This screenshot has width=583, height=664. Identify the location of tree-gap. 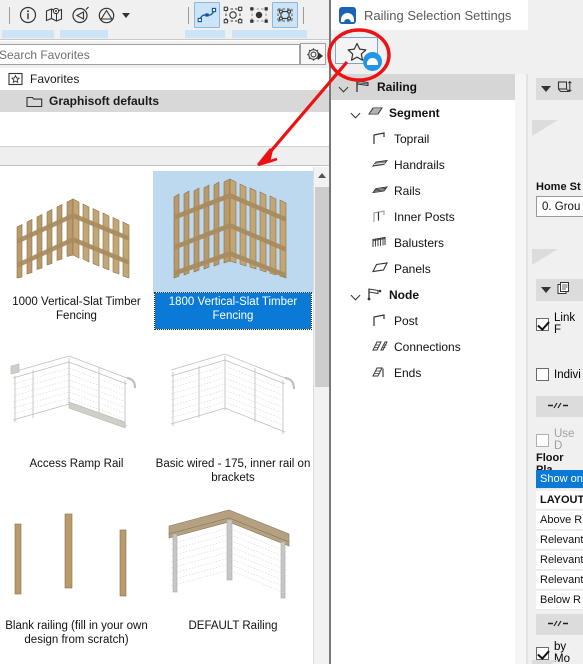
(520, 369).